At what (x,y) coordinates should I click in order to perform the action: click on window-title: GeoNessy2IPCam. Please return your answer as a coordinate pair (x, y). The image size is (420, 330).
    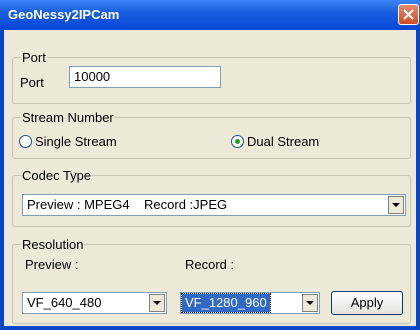
    Looking at the image, I should click on (64, 14).